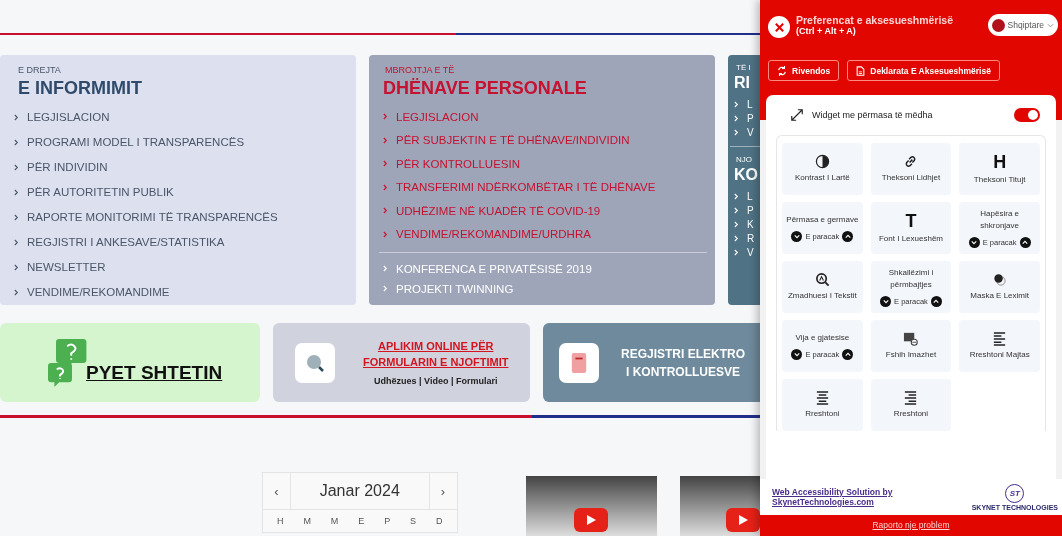  I want to click on menu-link: PËR AUTORITETIN PUBLIK, so click(178, 192).